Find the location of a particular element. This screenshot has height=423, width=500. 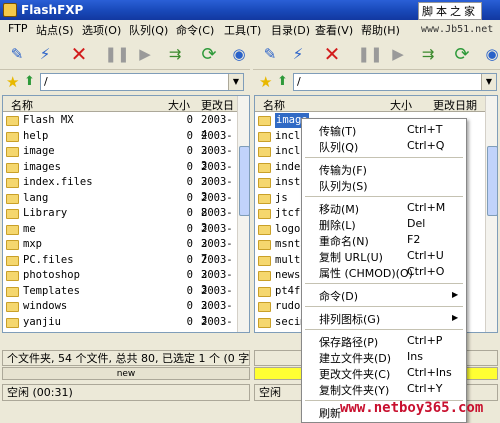

menu-item-queue-as: 队列为(S) is located at coordinates (343, 186).